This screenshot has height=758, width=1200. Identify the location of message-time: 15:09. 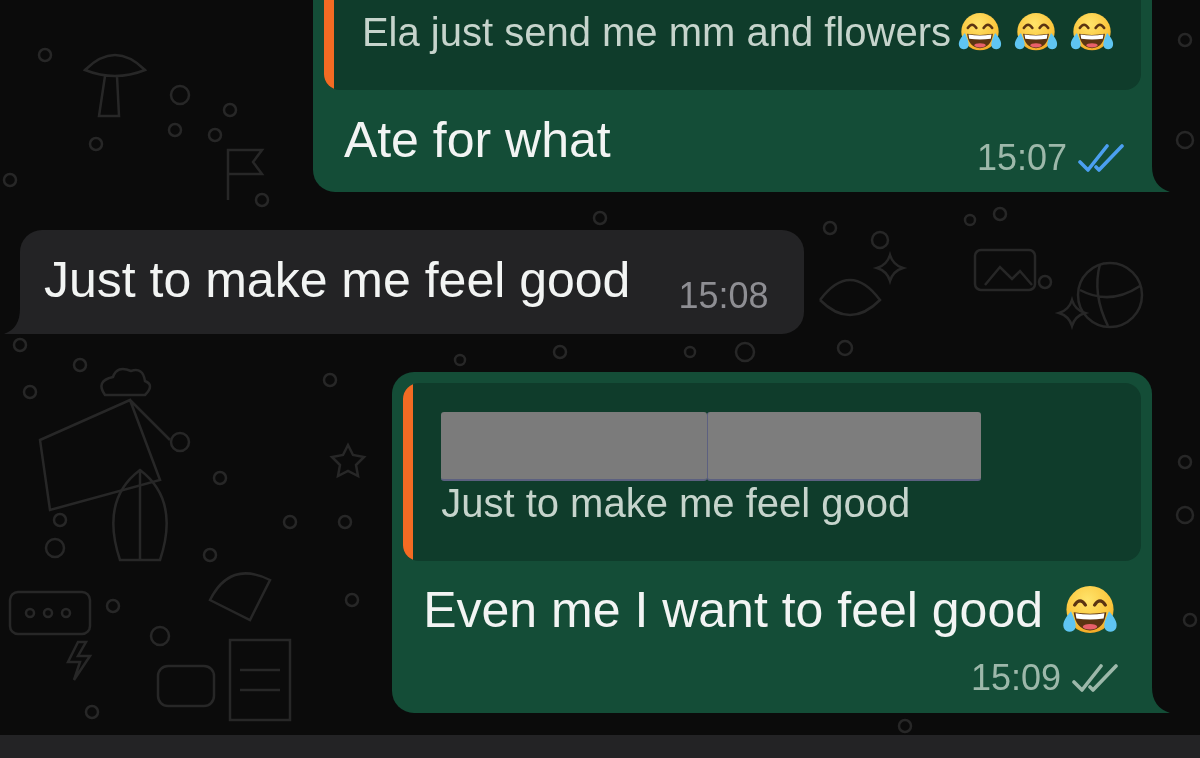
(1015, 678).